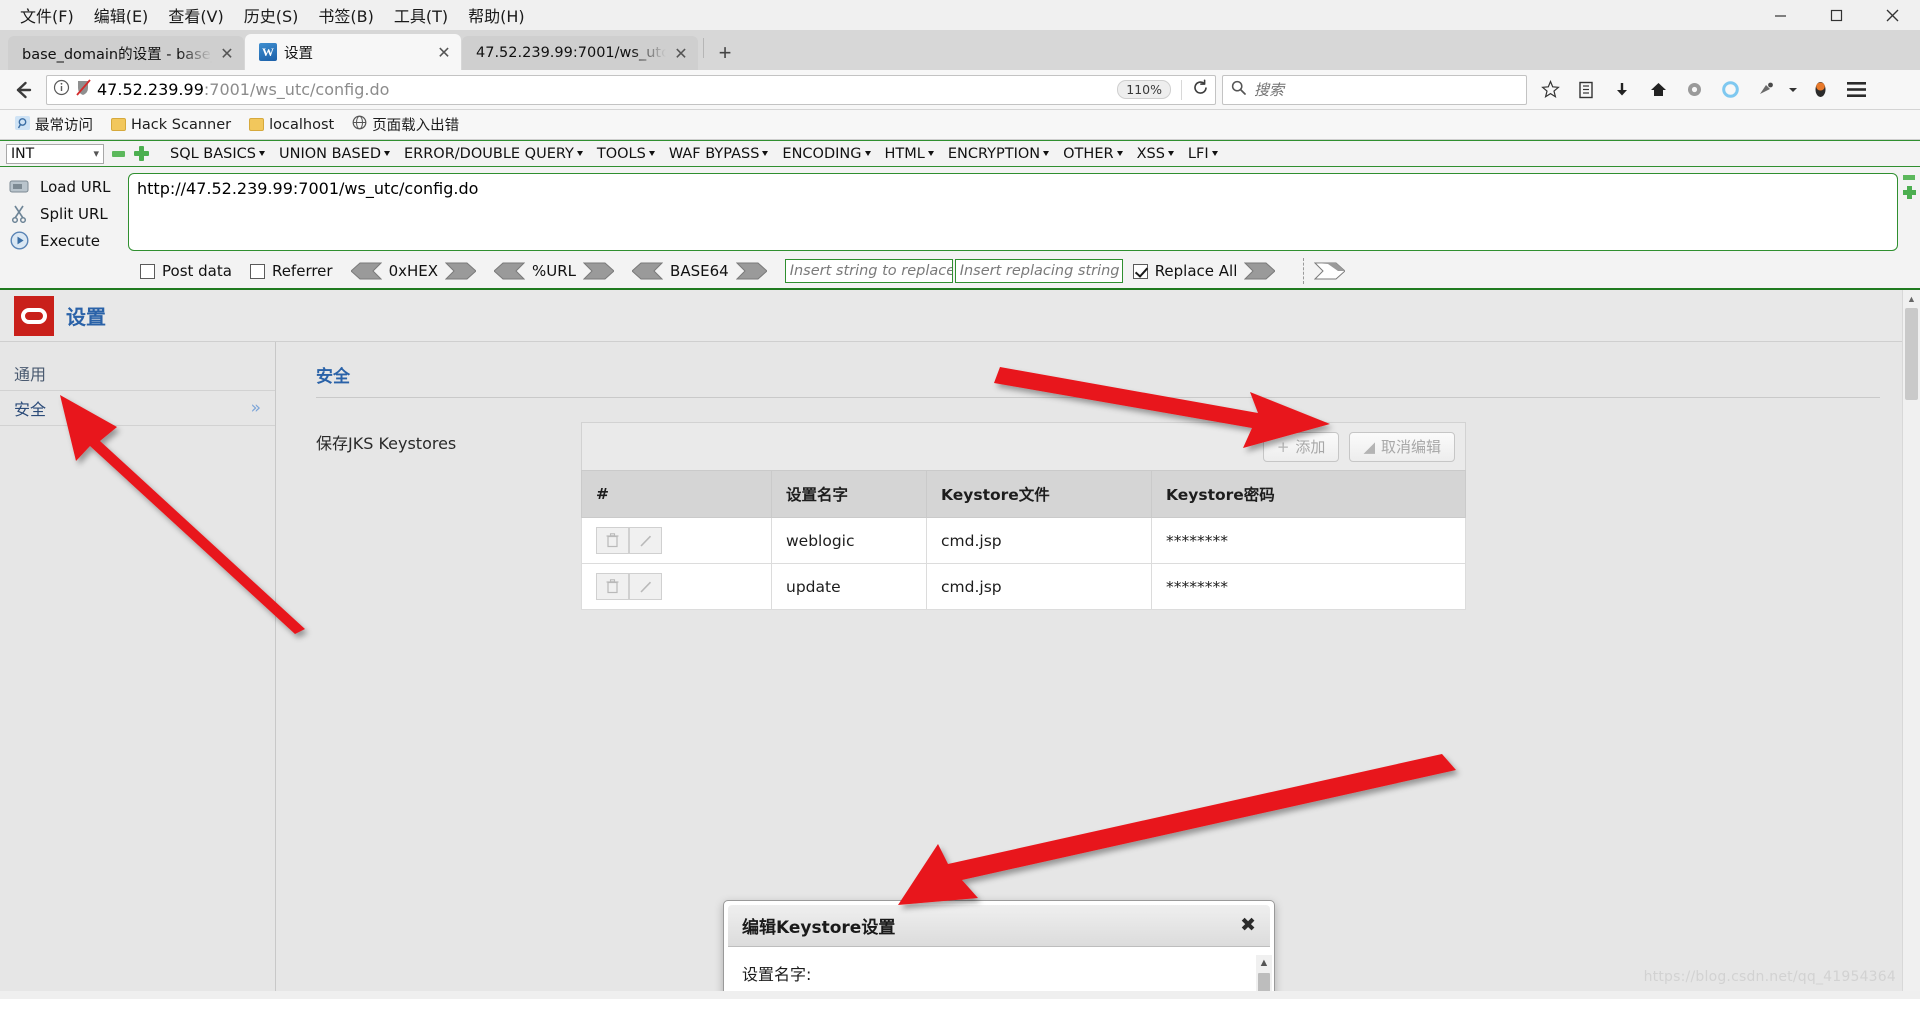 This screenshot has width=1920, height=1020. What do you see at coordinates (171, 125) in the screenshot?
I see `bookmark-hack-scanner: Hack Scanner` at bounding box center [171, 125].